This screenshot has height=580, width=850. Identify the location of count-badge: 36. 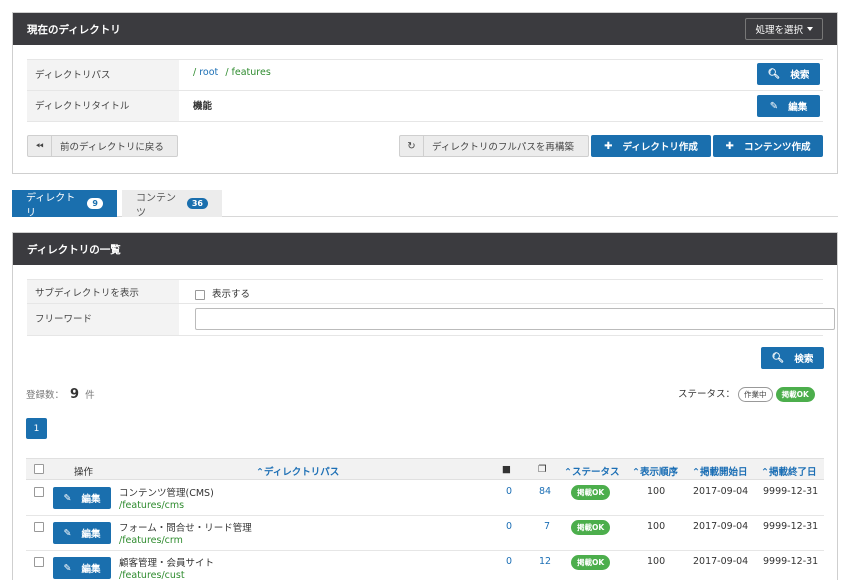
(197, 203).